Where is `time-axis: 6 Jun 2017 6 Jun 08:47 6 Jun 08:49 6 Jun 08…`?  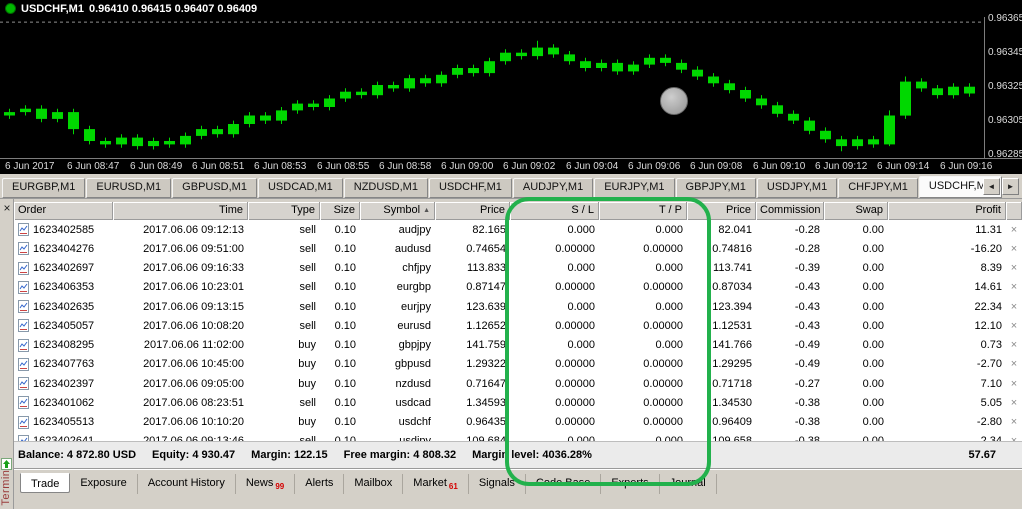 time-axis: 6 Jun 2017 6 Jun 08:47 6 Jun 08:49 6 Jun 08… is located at coordinates (511, 166).